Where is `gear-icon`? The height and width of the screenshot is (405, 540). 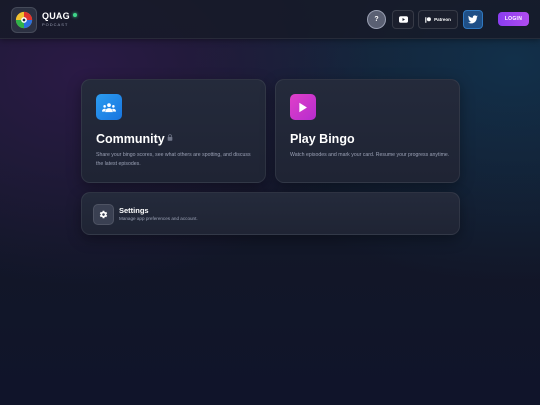
gear-icon is located at coordinates (103, 214).